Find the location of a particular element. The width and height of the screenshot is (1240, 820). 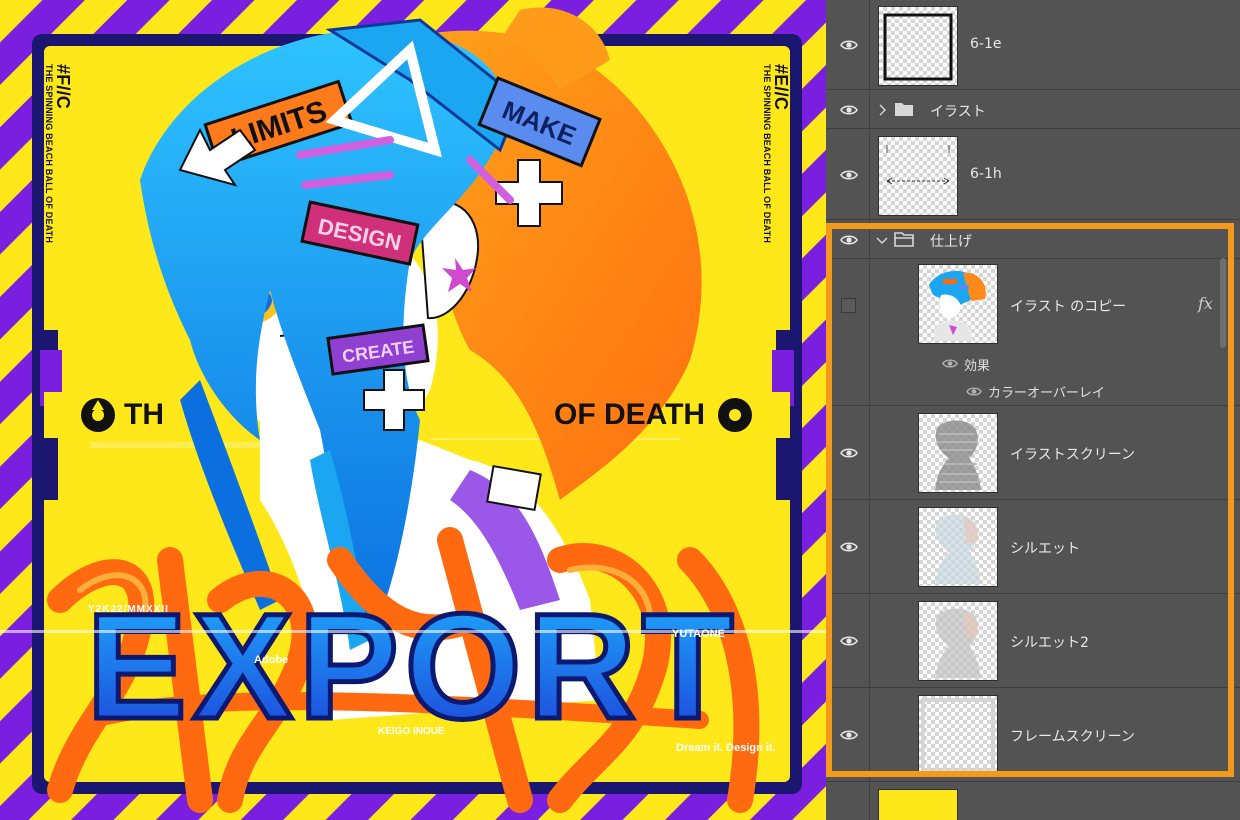

frame-border-thumb is located at coordinates (918, 47).